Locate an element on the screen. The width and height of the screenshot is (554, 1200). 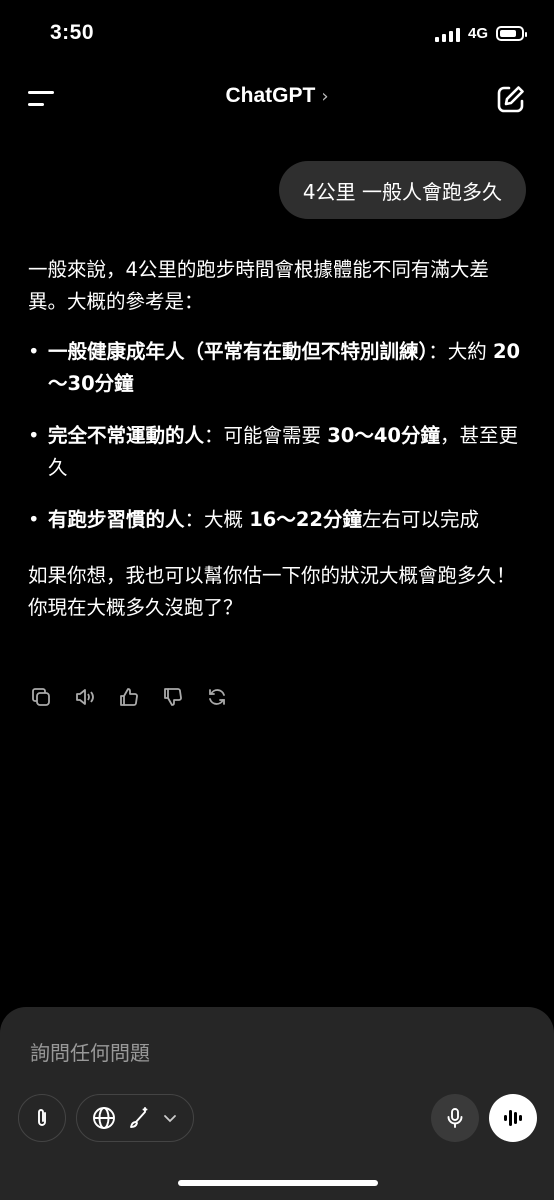
voice-mode-button is located at coordinates (513, 1118).